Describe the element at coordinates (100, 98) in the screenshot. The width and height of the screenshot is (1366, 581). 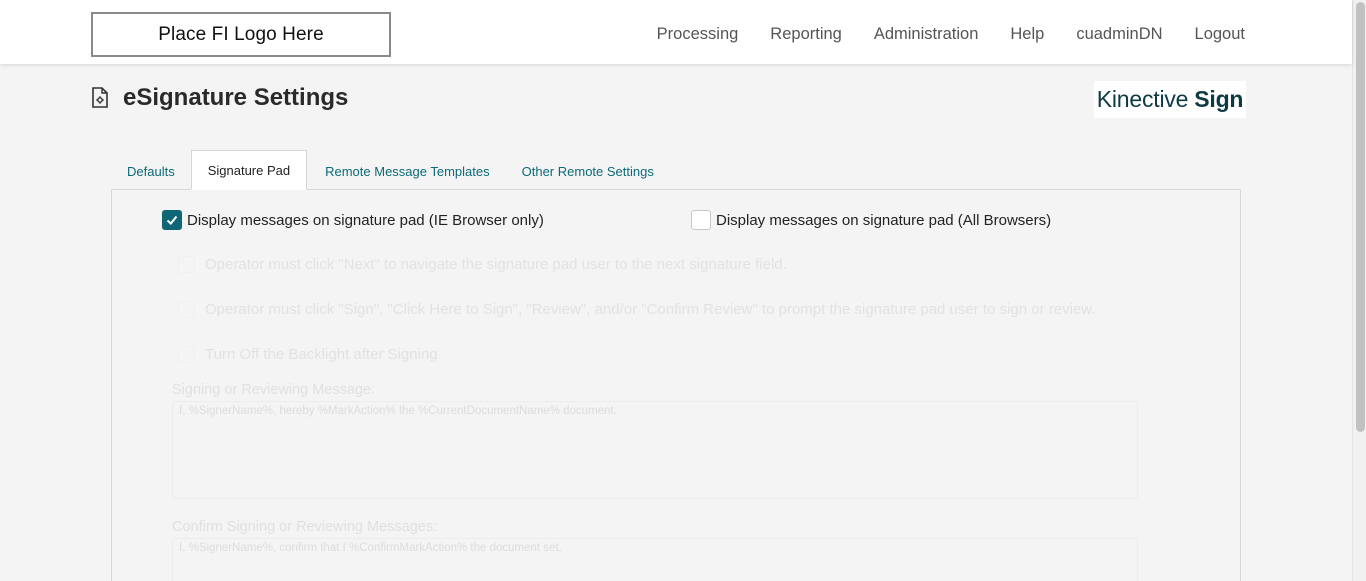
I see `document-settings-icon` at that location.